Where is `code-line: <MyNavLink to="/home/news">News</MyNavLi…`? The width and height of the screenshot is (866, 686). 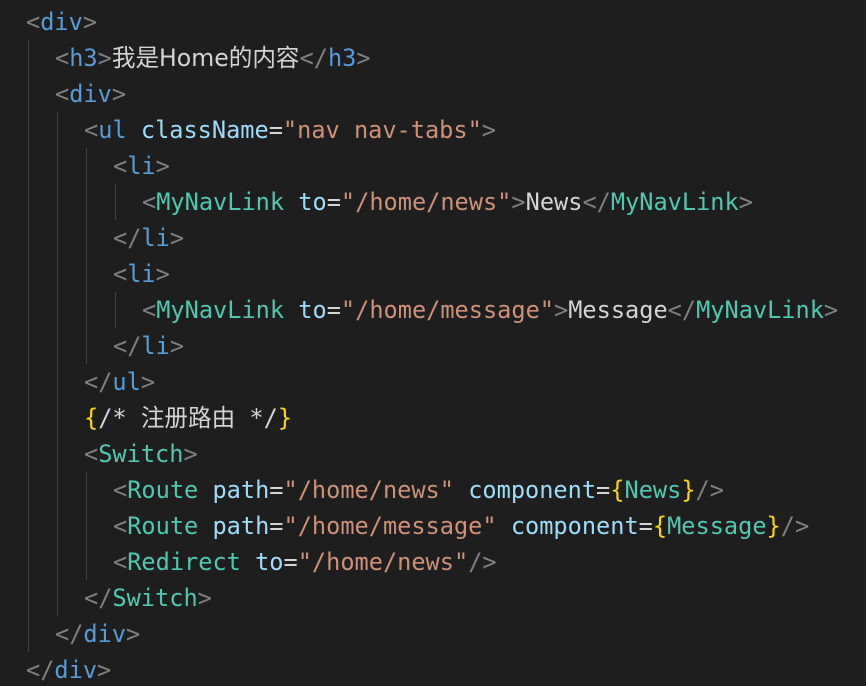
code-line: <MyNavLink to="/home/news">News</MyNavLi… is located at coordinates (447, 202).